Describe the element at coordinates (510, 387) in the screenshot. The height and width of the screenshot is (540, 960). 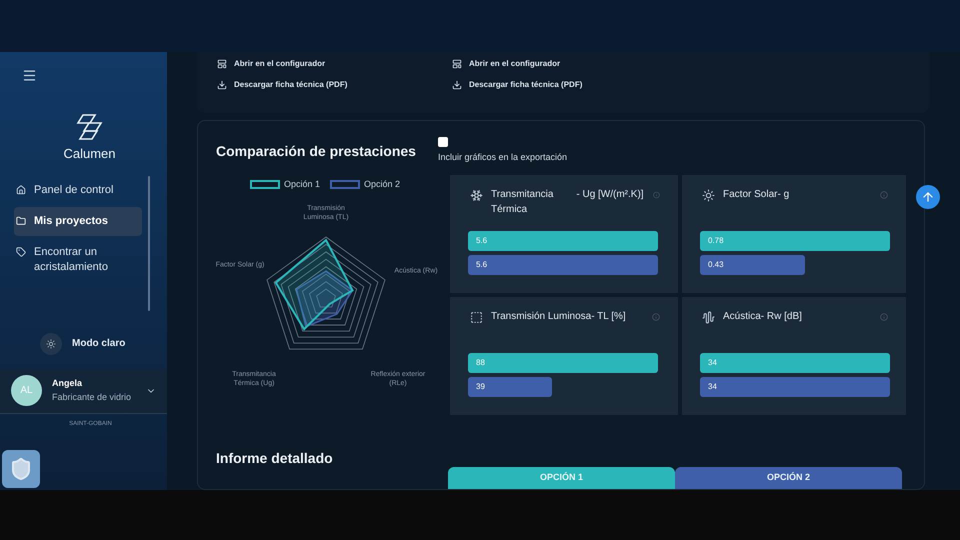
I see `value-bar: 39` at that location.